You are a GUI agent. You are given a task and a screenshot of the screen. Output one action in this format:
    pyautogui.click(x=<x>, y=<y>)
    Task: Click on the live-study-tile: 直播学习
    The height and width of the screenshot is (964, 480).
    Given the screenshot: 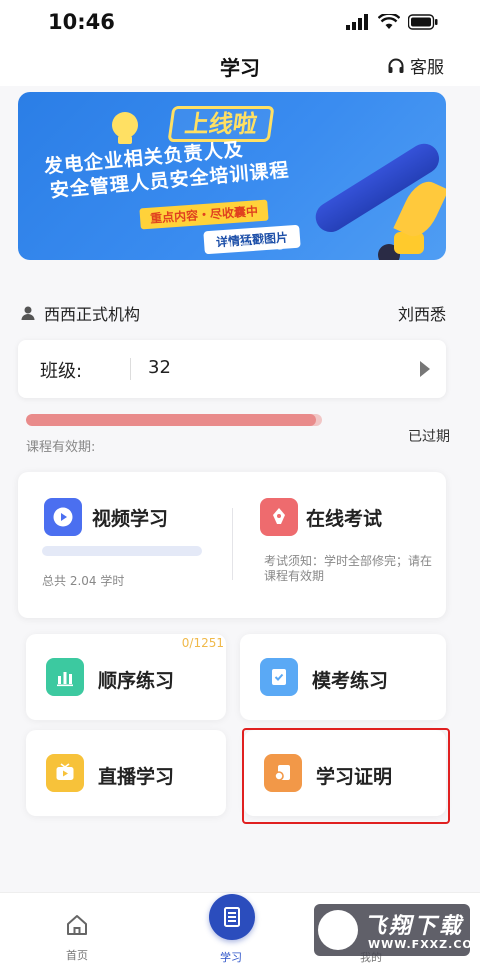 What is the action you would take?
    pyautogui.click(x=126, y=773)
    